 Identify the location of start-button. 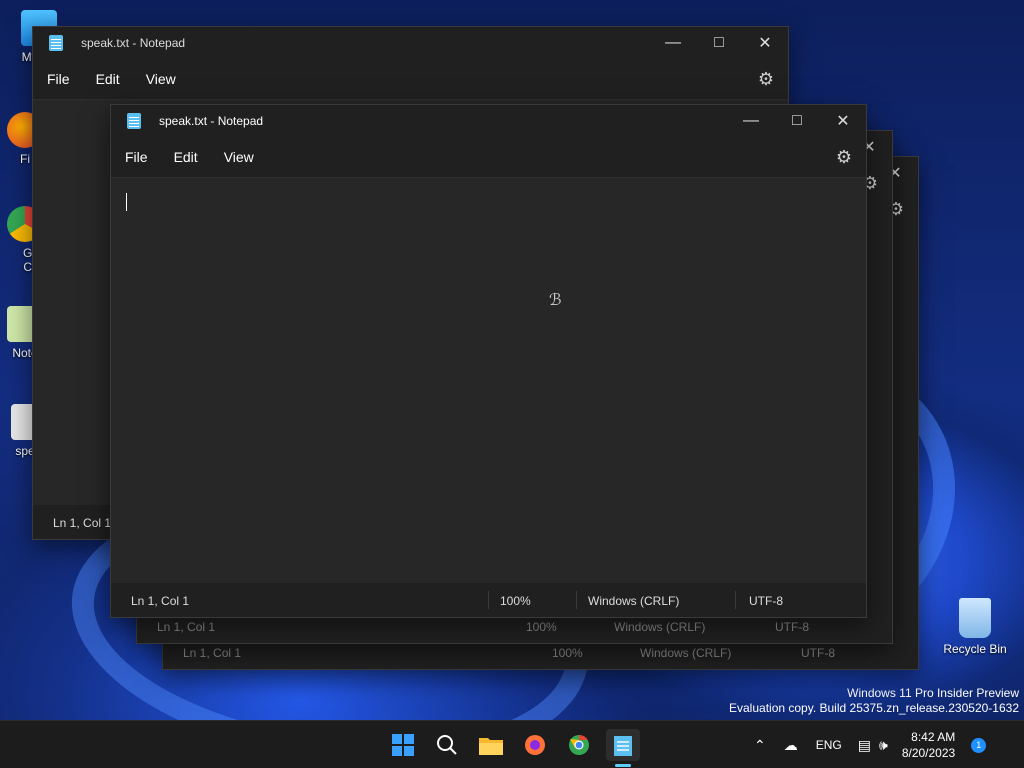
(403, 745).